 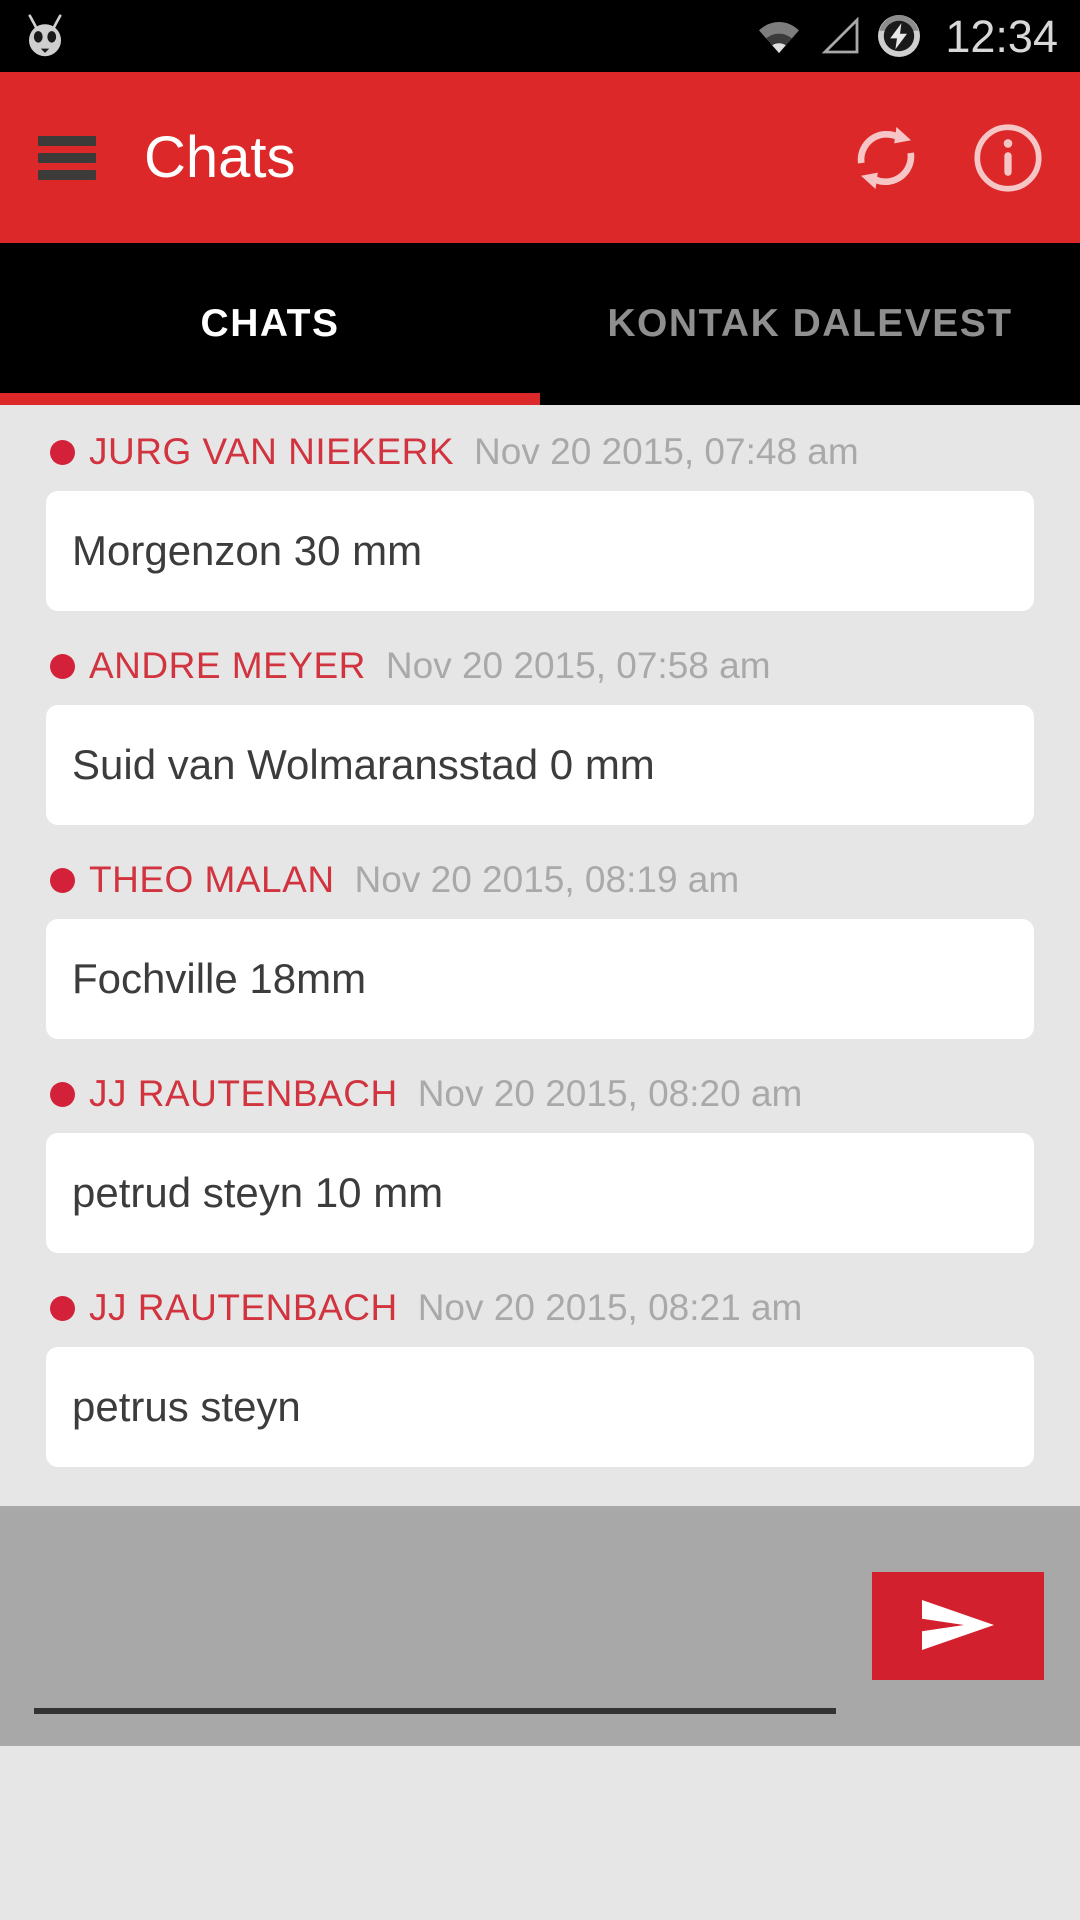 I want to click on chat-message-body: petrud steyn 10 mm, so click(x=540, y=1193).